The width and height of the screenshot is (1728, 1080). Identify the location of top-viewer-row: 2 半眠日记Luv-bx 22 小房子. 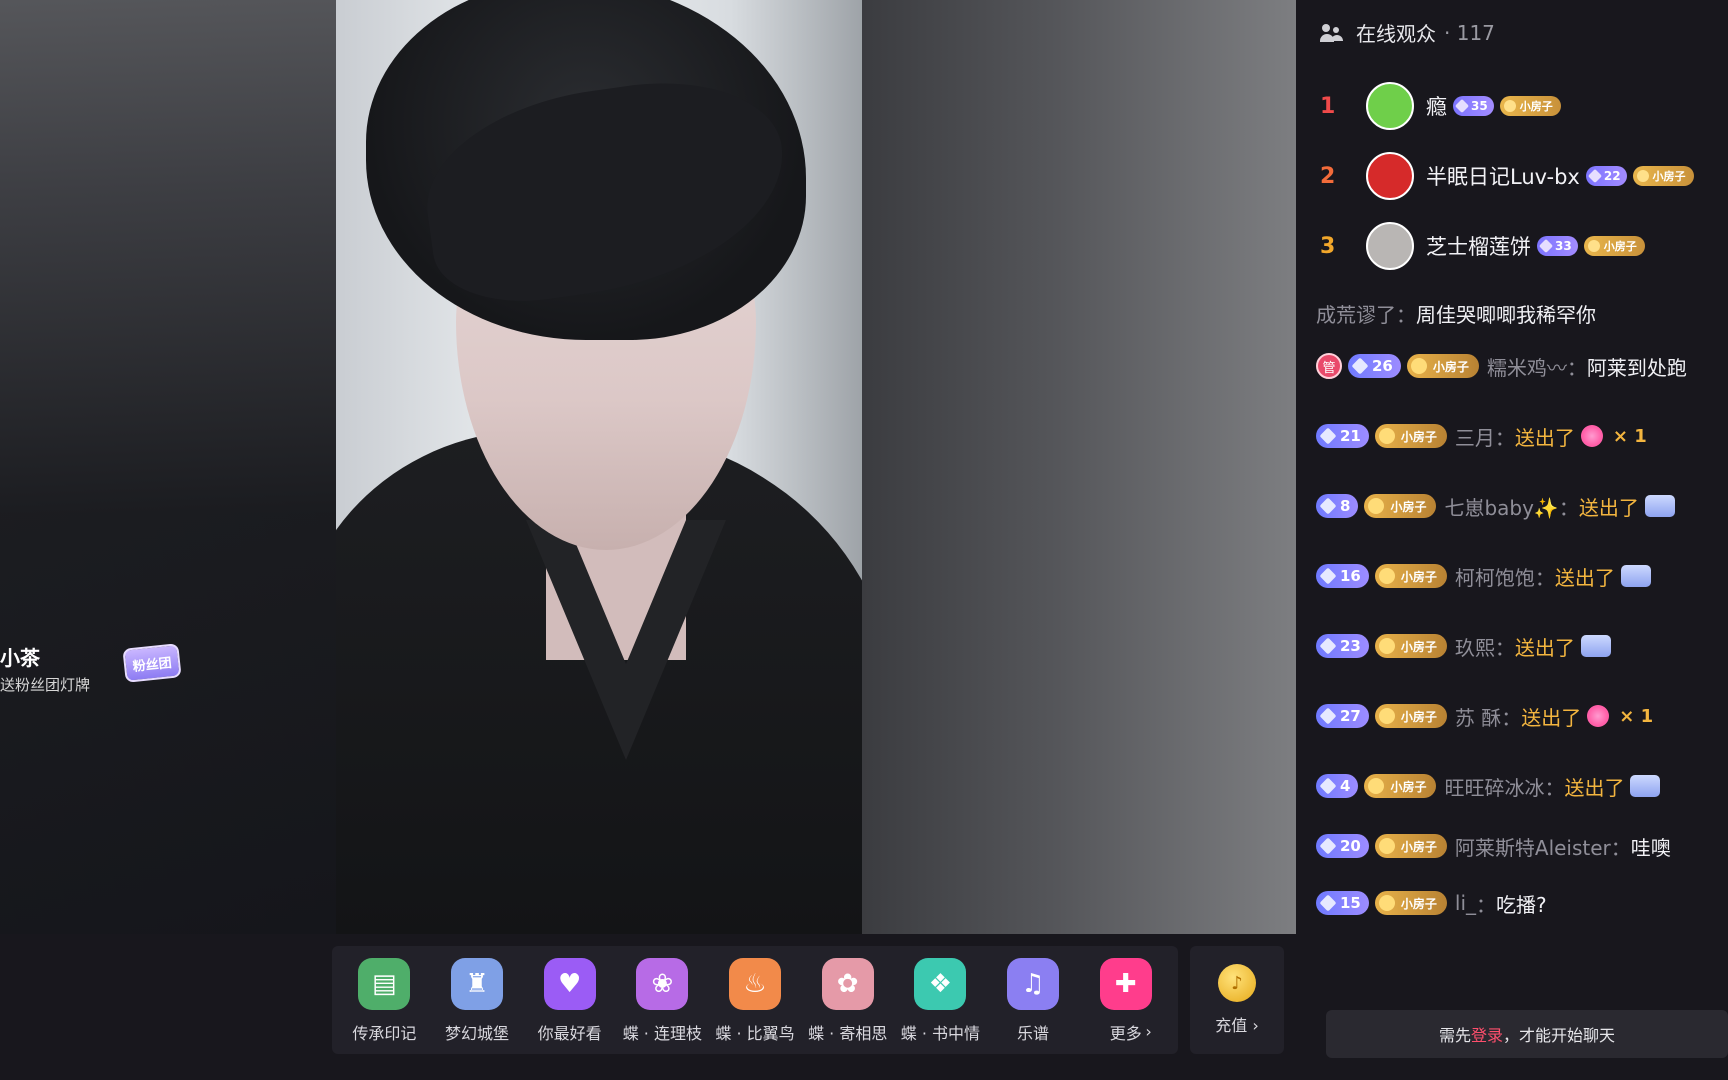
(1507, 176).